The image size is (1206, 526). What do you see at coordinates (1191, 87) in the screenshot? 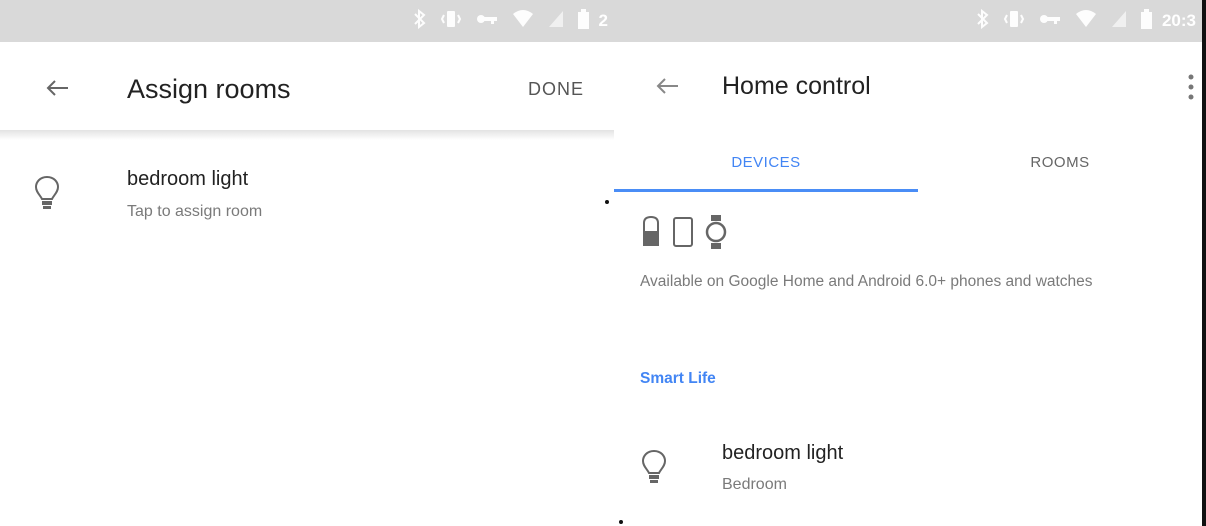
I see `more-vert-icon` at bounding box center [1191, 87].